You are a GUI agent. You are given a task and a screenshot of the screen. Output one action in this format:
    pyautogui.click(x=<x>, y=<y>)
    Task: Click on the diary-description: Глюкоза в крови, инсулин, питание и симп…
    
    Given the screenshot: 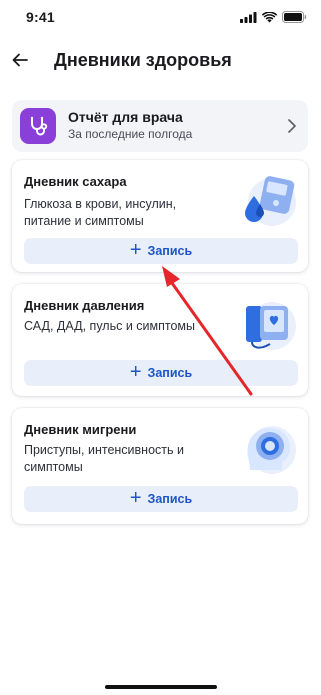 What is the action you would take?
    pyautogui.click(x=100, y=212)
    